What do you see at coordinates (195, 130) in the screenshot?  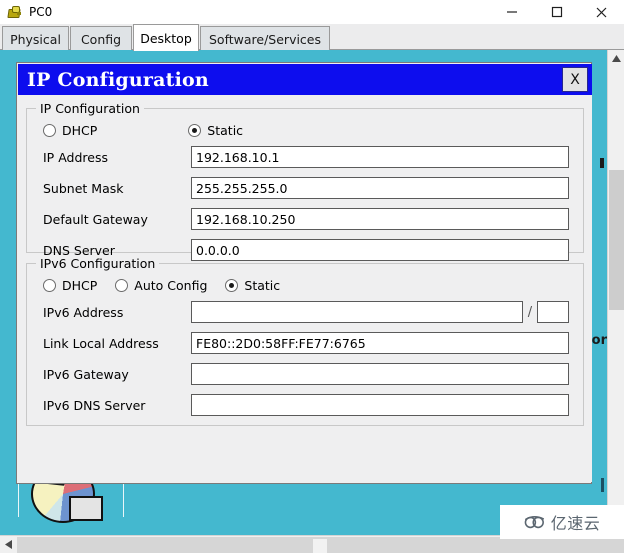 I see `radio-ipv4-static-dot` at bounding box center [195, 130].